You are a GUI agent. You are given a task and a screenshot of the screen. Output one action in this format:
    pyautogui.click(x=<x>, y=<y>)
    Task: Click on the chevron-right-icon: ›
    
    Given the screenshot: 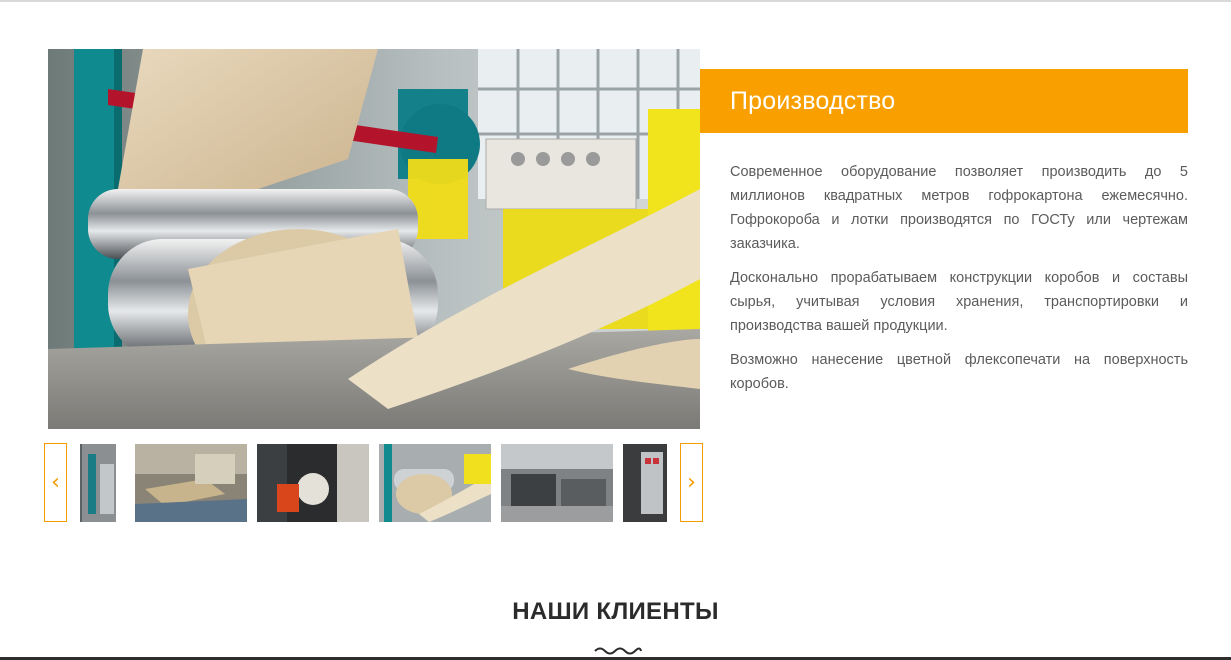 What is the action you would take?
    pyautogui.click(x=691, y=482)
    